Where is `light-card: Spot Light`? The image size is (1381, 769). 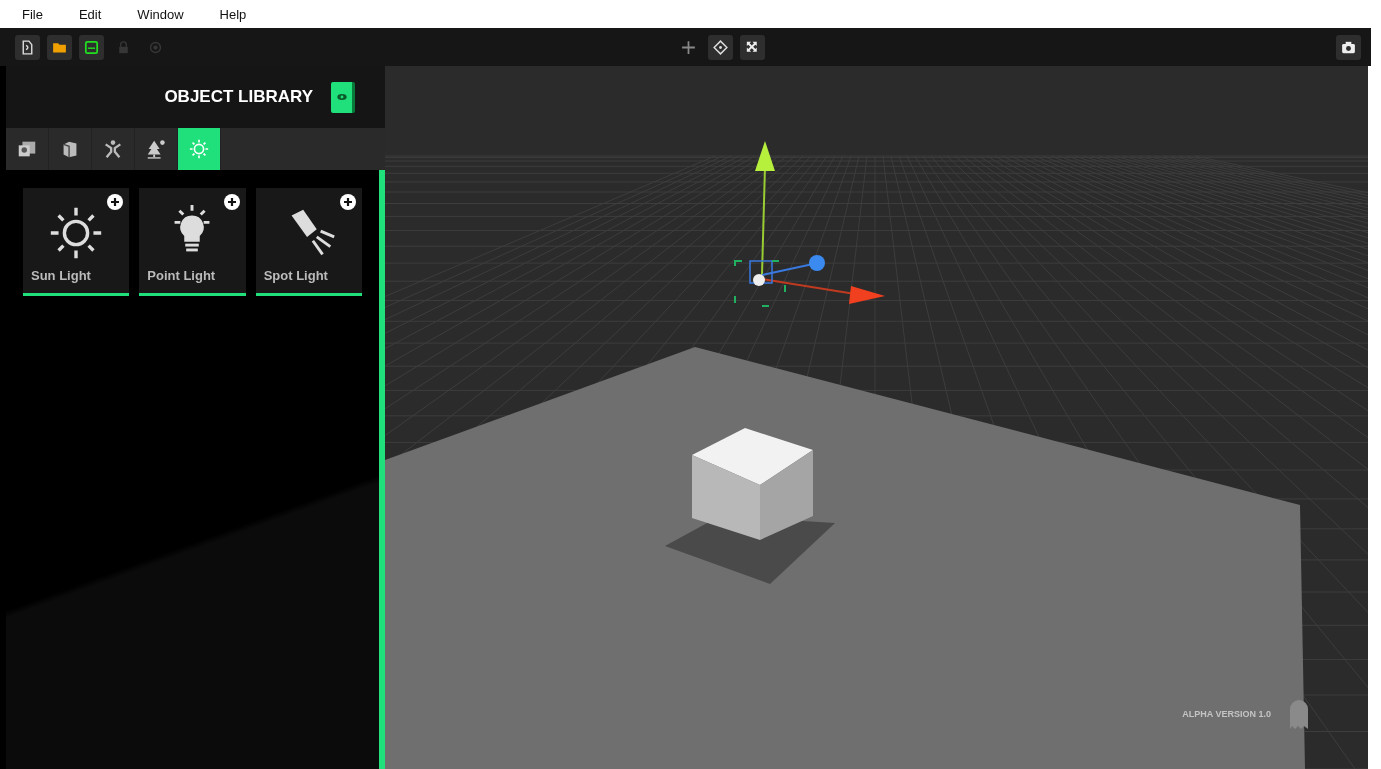
light-card: Spot Light is located at coordinates (308, 242).